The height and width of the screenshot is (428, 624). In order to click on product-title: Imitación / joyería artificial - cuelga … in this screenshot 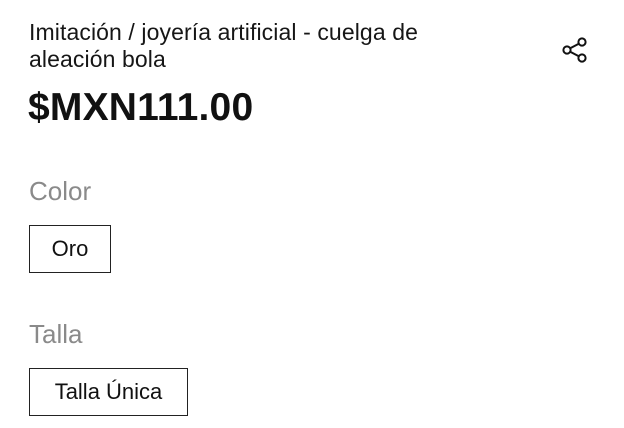, I will do `click(223, 45)`.